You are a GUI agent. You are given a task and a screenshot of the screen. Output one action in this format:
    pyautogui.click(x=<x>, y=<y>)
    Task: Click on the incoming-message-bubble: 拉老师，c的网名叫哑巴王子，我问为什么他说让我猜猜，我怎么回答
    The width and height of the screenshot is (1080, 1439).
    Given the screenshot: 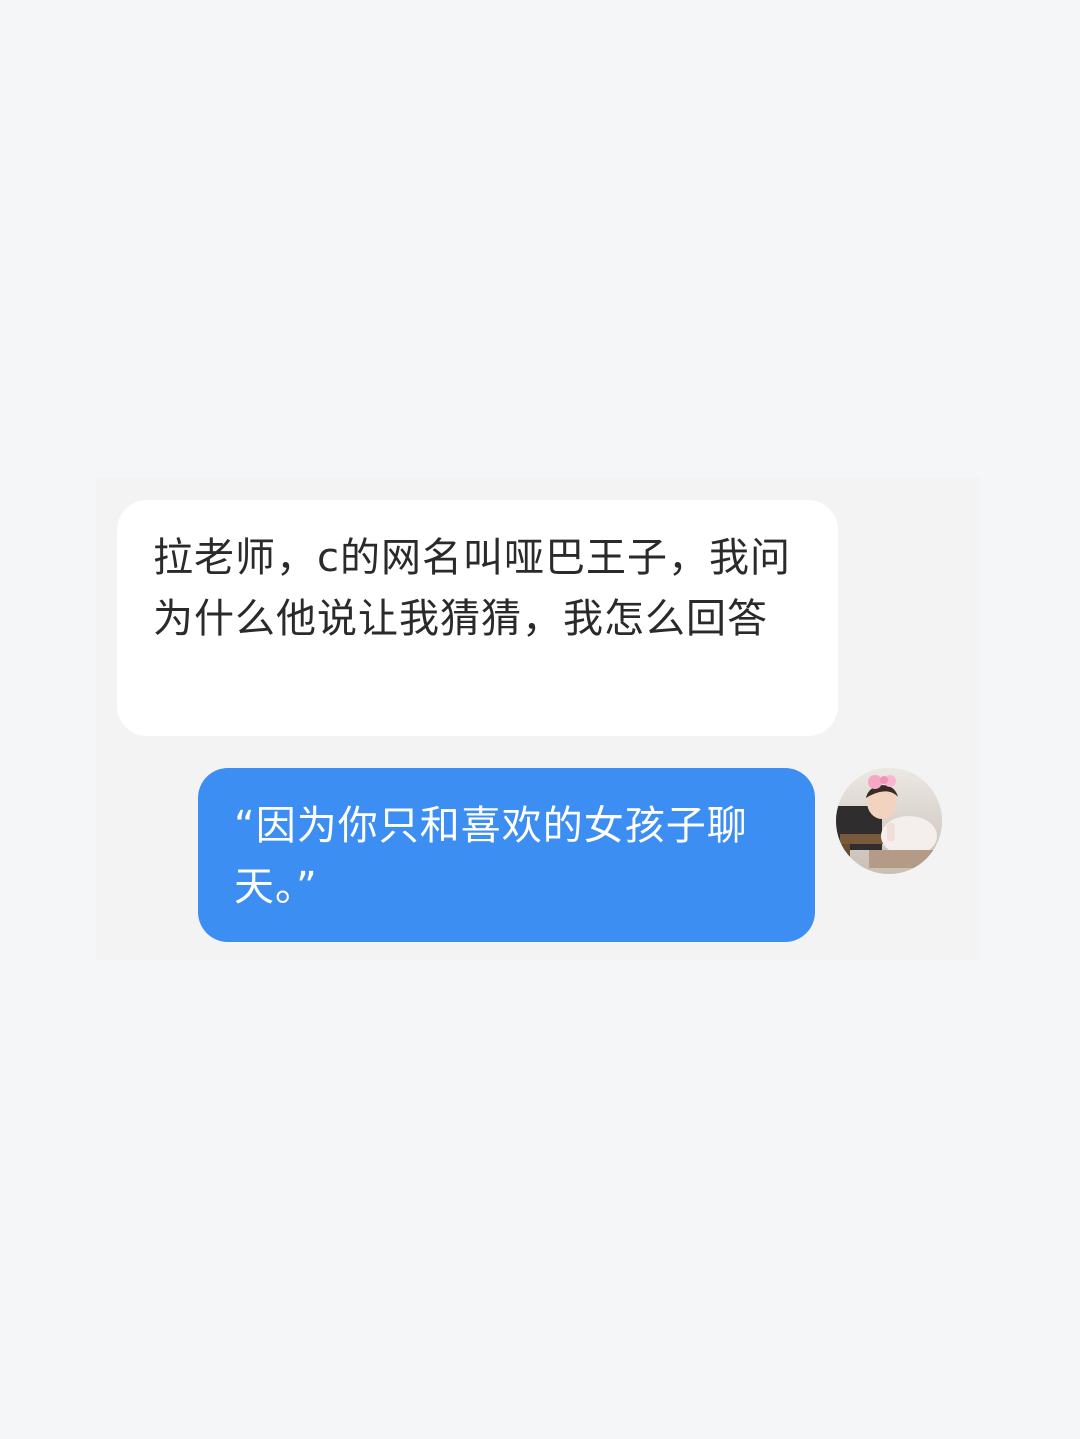 What is the action you would take?
    pyautogui.click(x=477, y=618)
    